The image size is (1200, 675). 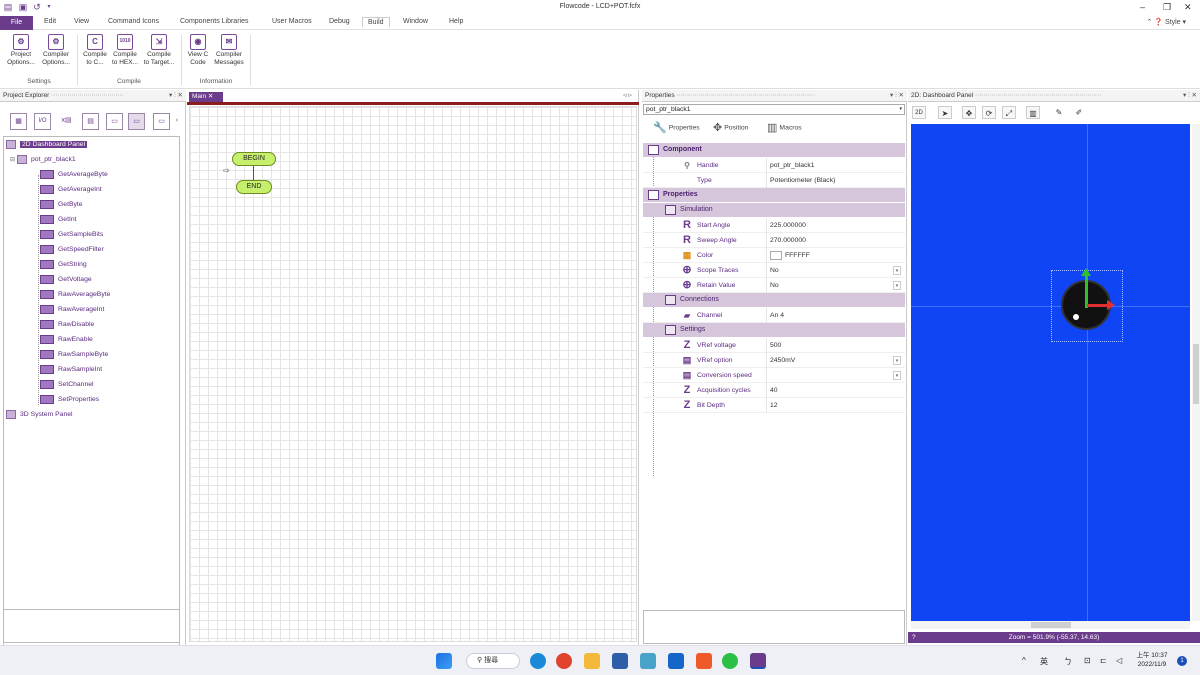 What do you see at coordinates (730, 127) in the screenshot?
I see `tab-position: ✥ Position` at bounding box center [730, 127].